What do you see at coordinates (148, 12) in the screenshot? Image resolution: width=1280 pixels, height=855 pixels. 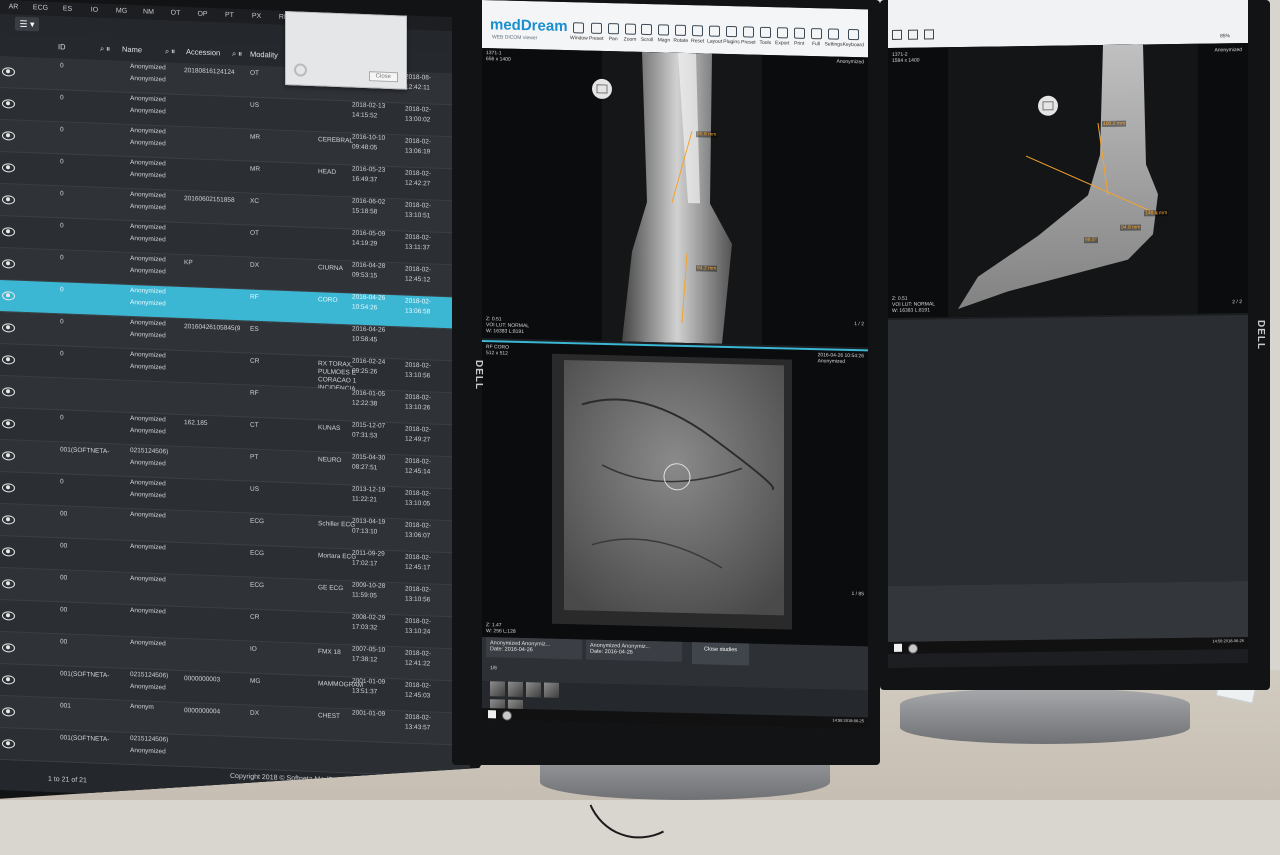 I see `modality-tab: NM` at bounding box center [148, 12].